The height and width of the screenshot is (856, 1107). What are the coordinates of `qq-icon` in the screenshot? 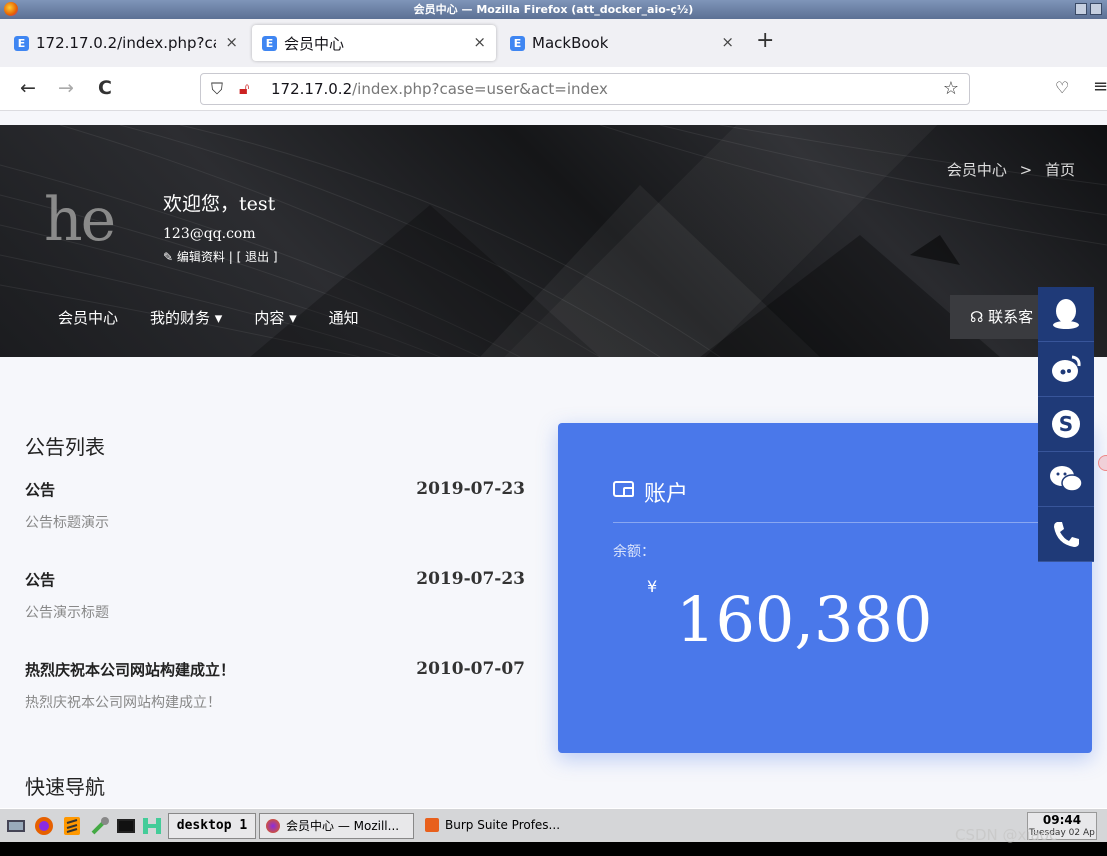 It's located at (1066, 314).